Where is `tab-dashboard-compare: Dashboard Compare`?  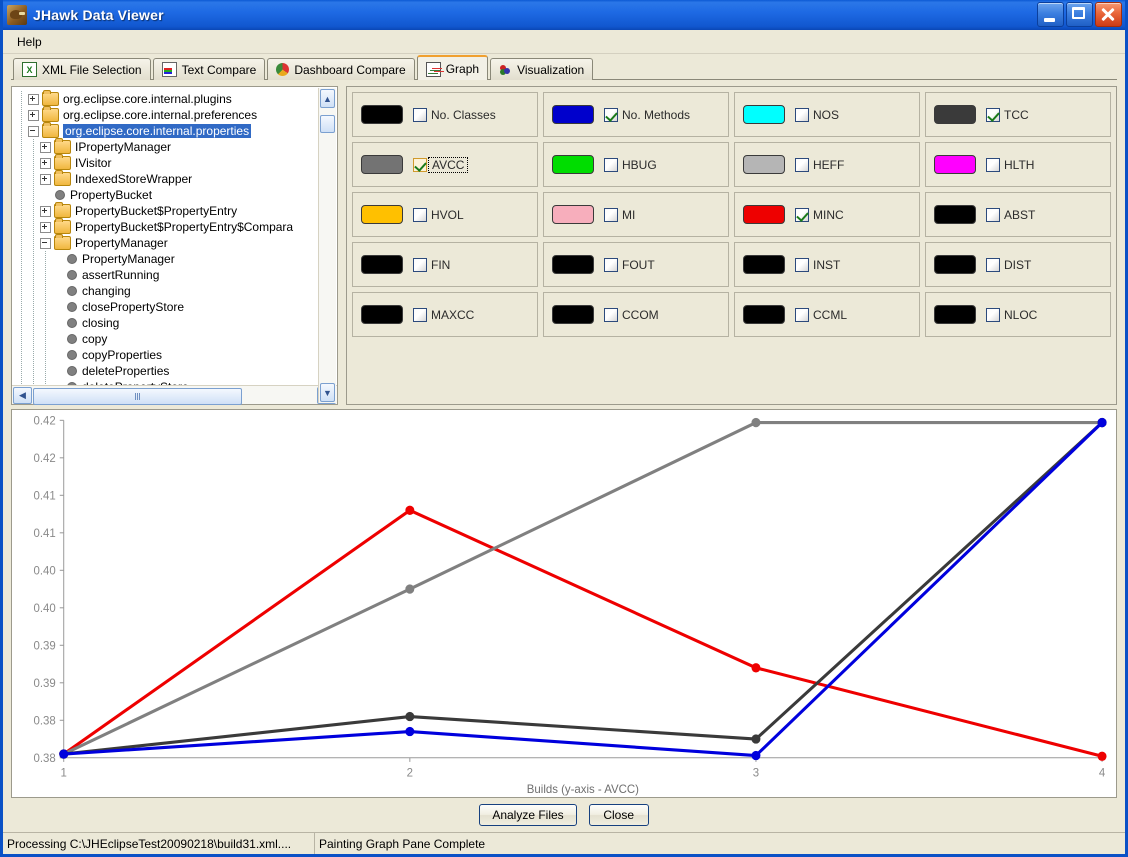 tab-dashboard-compare: Dashboard Compare is located at coordinates (341, 69).